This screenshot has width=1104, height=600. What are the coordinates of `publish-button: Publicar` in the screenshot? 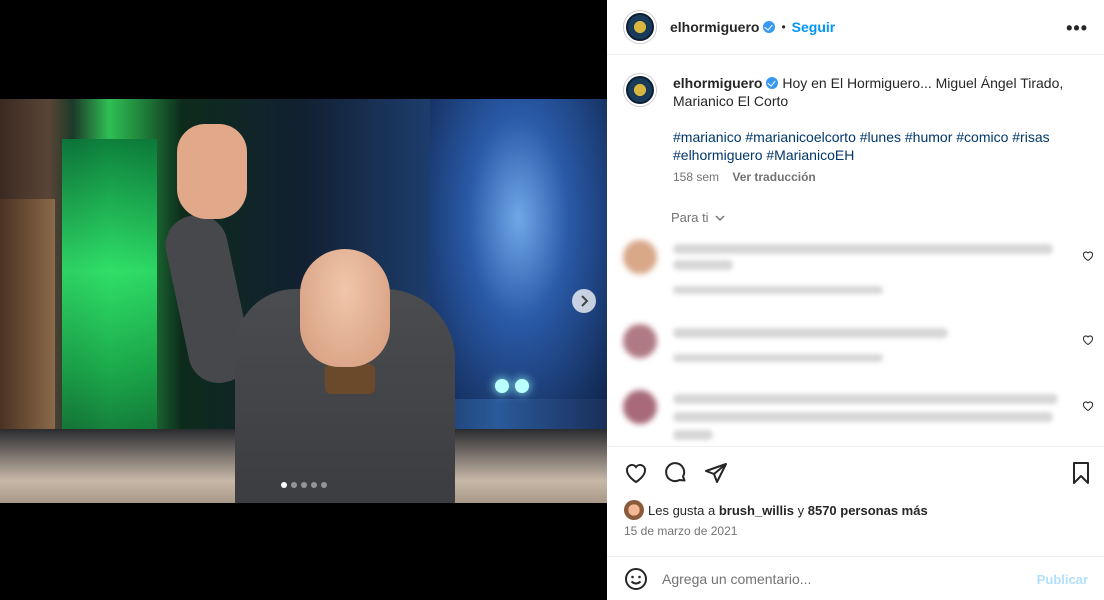 It's located at (1062, 579).